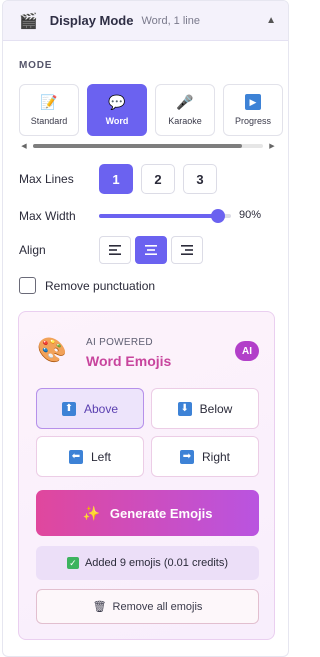  I want to click on scrollbar-track, so click(148, 146).